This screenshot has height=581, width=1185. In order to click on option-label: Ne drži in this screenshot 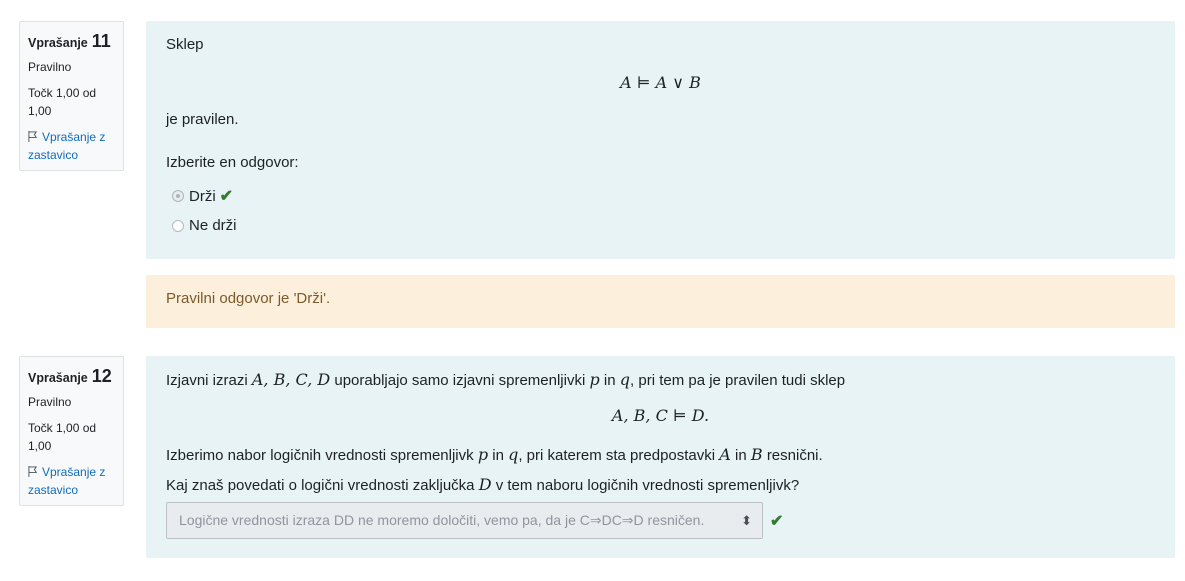, I will do `click(213, 225)`.